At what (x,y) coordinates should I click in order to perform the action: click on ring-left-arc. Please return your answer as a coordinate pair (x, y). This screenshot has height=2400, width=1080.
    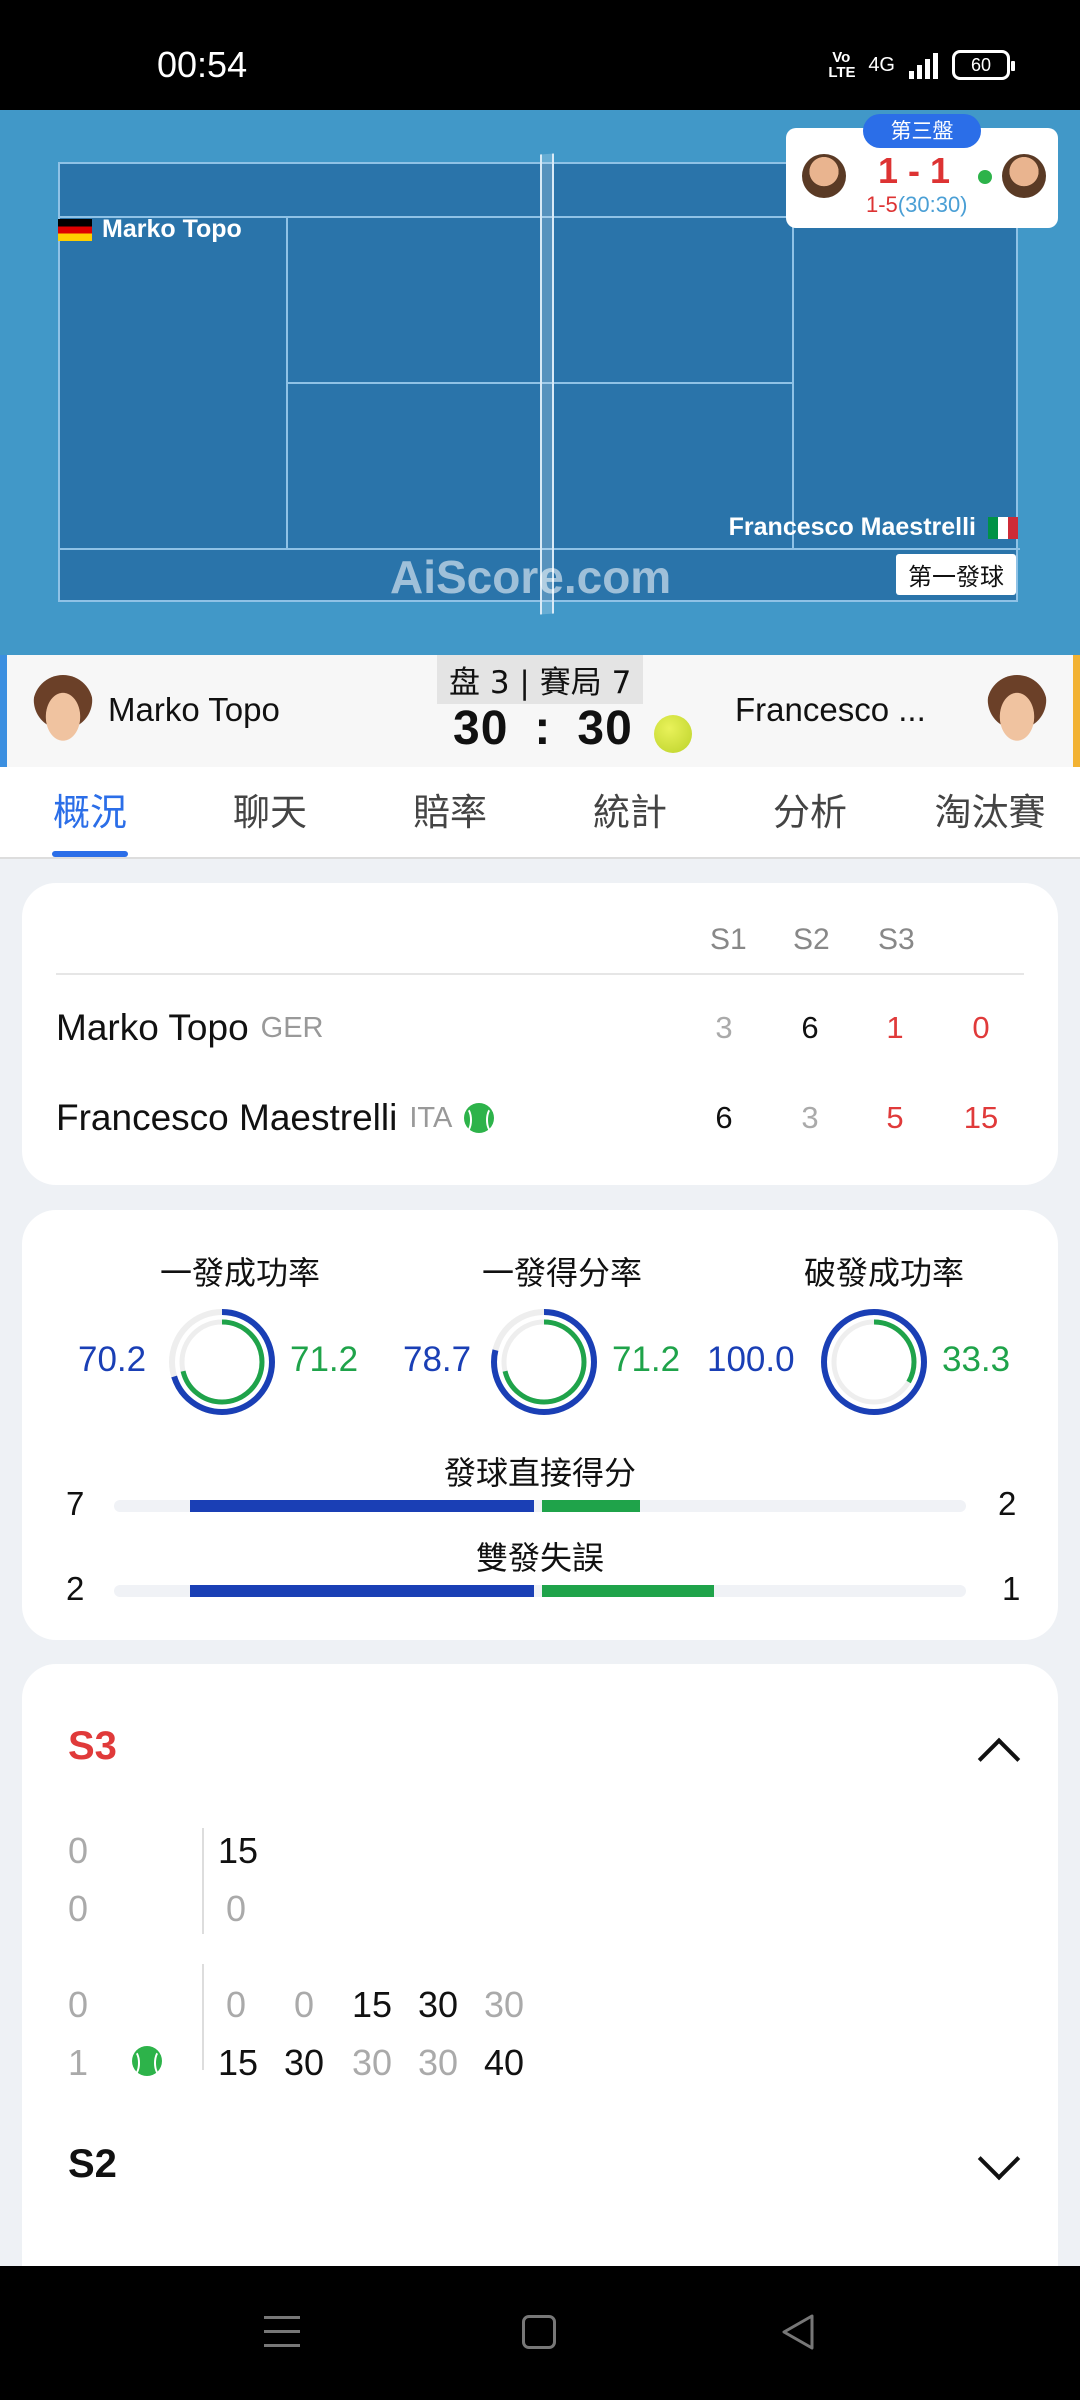
    Looking at the image, I should click on (874, 1362).